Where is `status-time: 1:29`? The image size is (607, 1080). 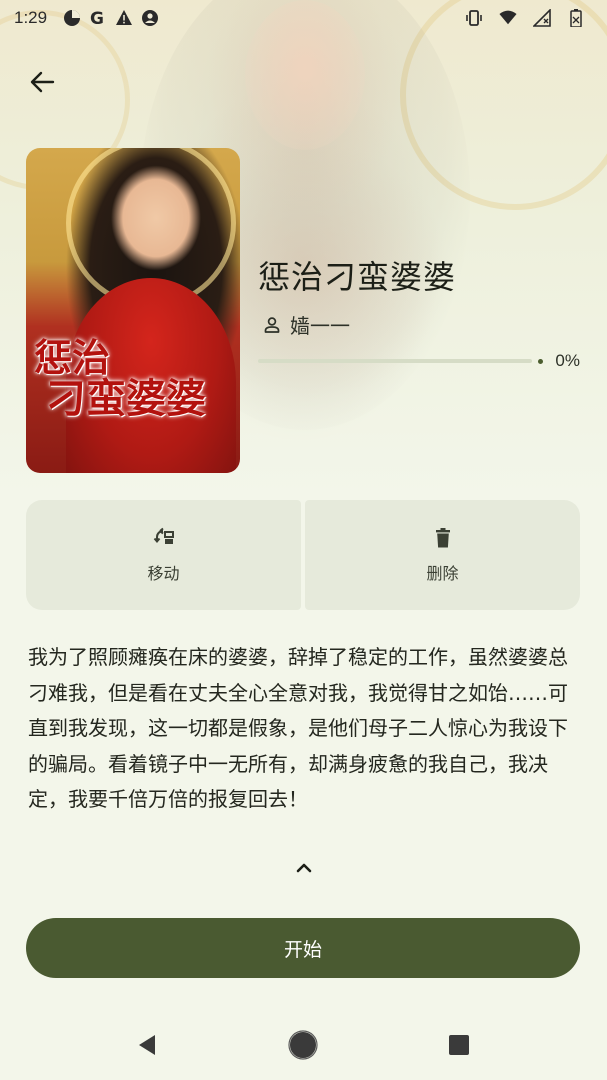 status-time: 1:29 is located at coordinates (31, 17).